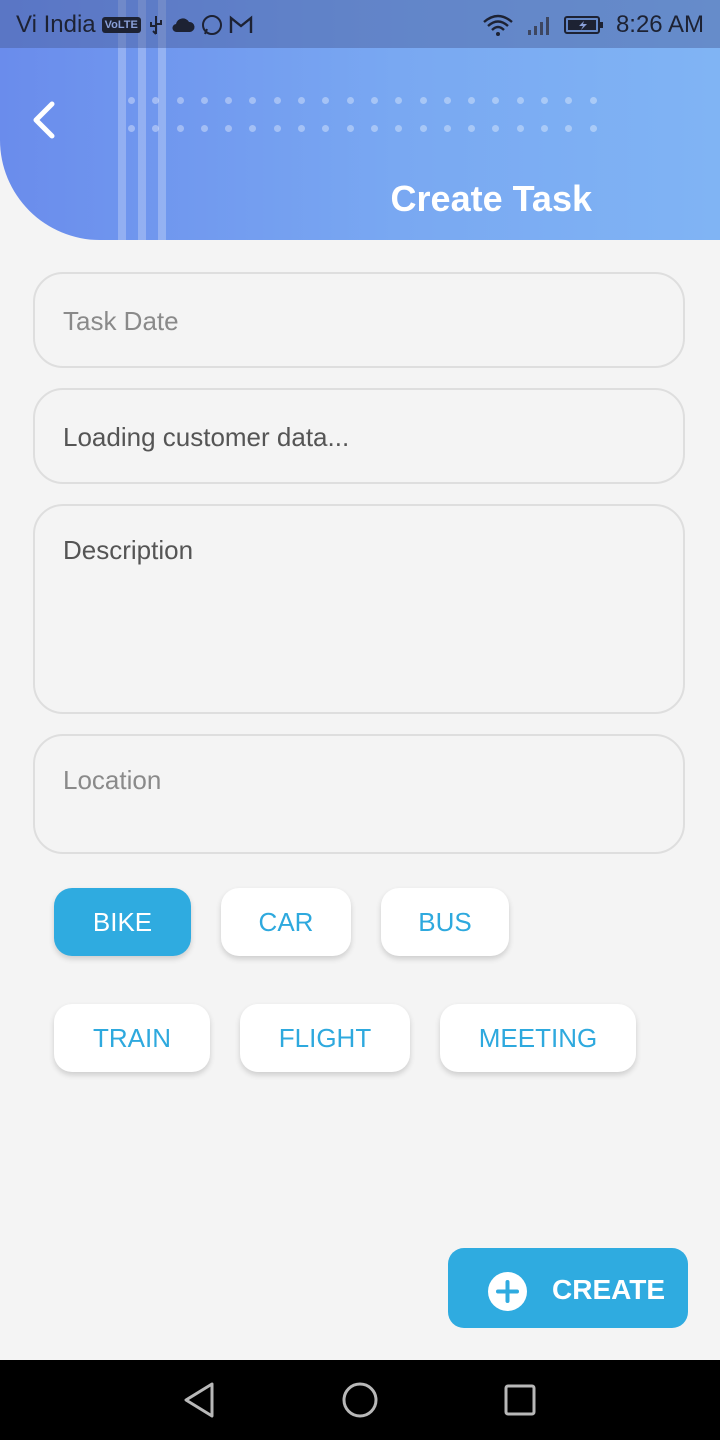  I want to click on nav-home-icon, so click(360, 1400).